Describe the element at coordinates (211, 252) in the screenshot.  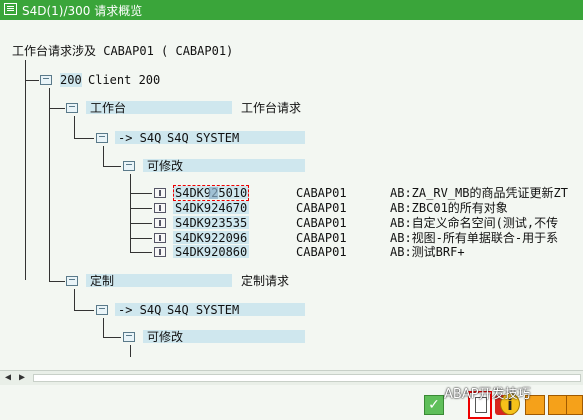
I see `request-id: S4DK920860` at that location.